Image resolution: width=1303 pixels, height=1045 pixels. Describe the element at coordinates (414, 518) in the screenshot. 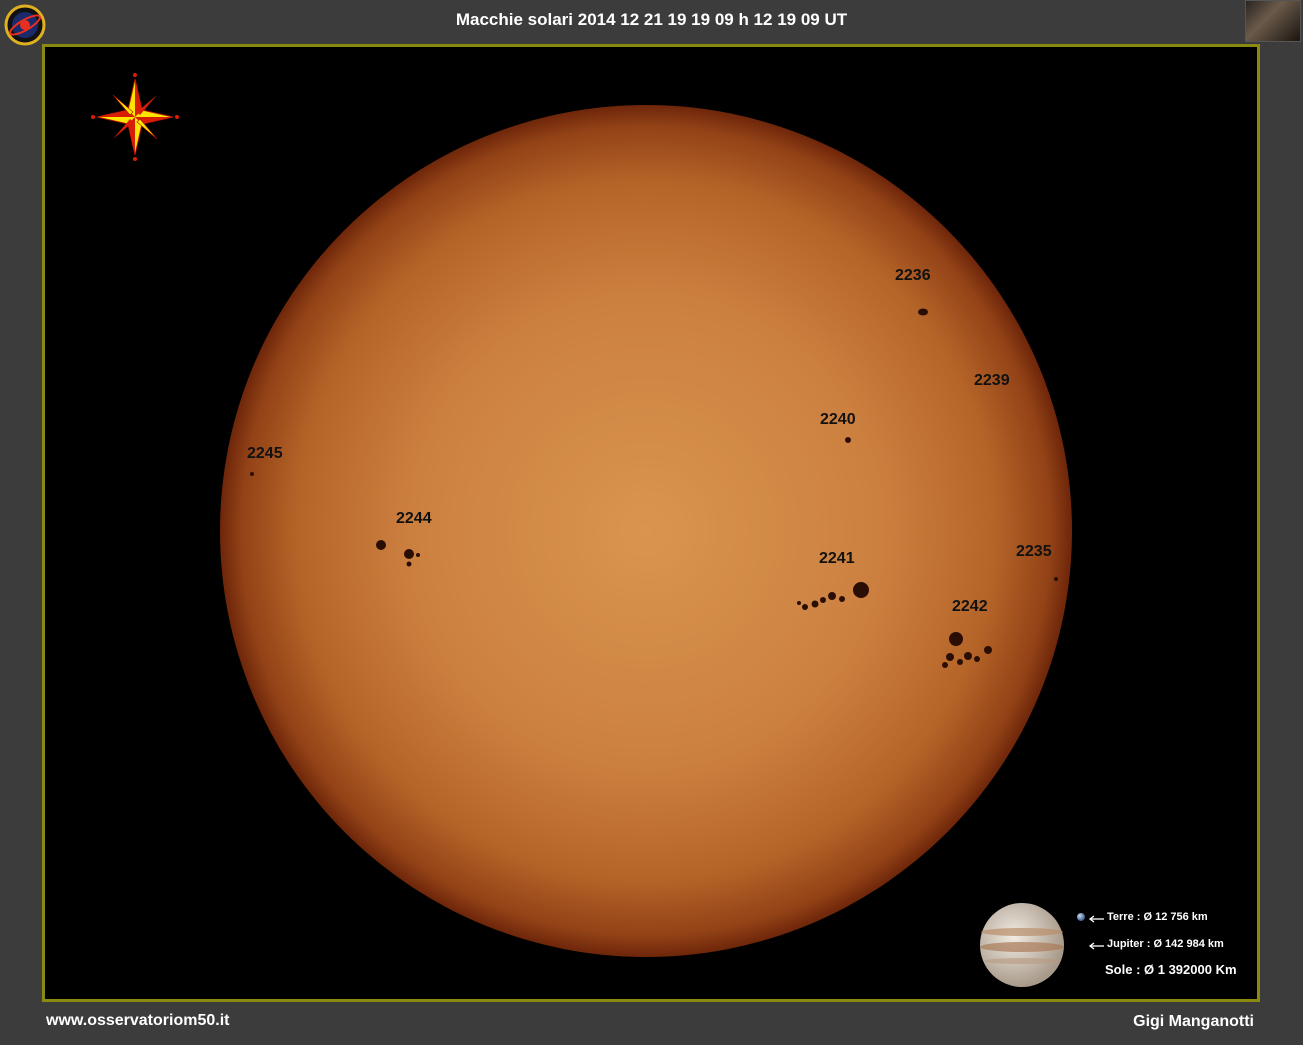

I see `sunspot-label-2244: 2244` at that location.